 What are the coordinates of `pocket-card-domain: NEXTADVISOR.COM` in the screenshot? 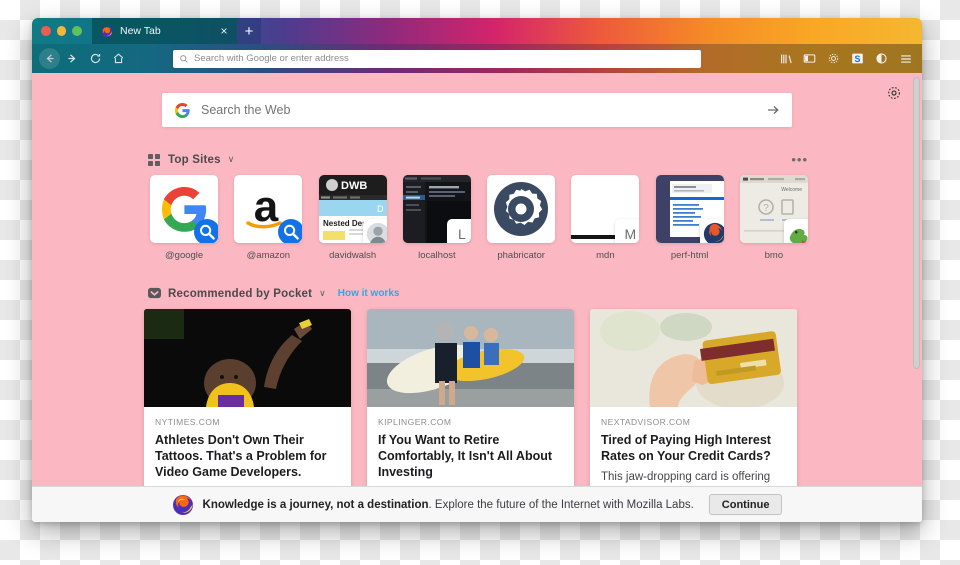 It's located at (646, 422).